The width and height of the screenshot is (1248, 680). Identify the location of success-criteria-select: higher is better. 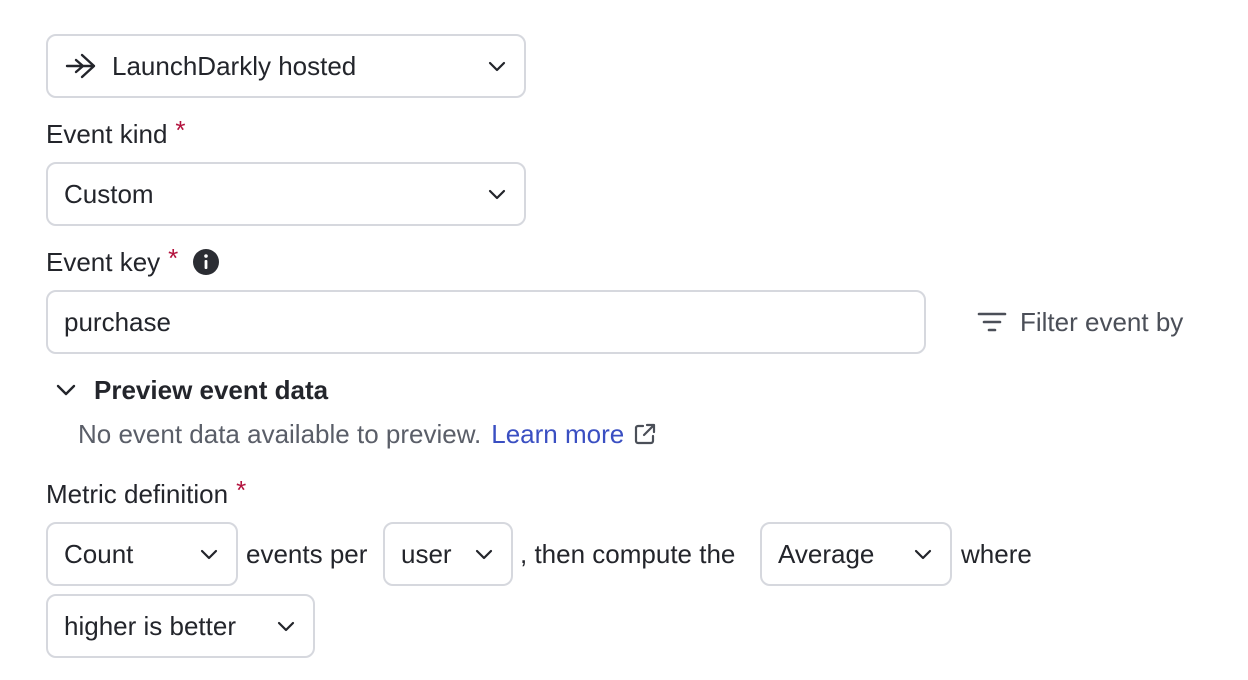
(180, 626).